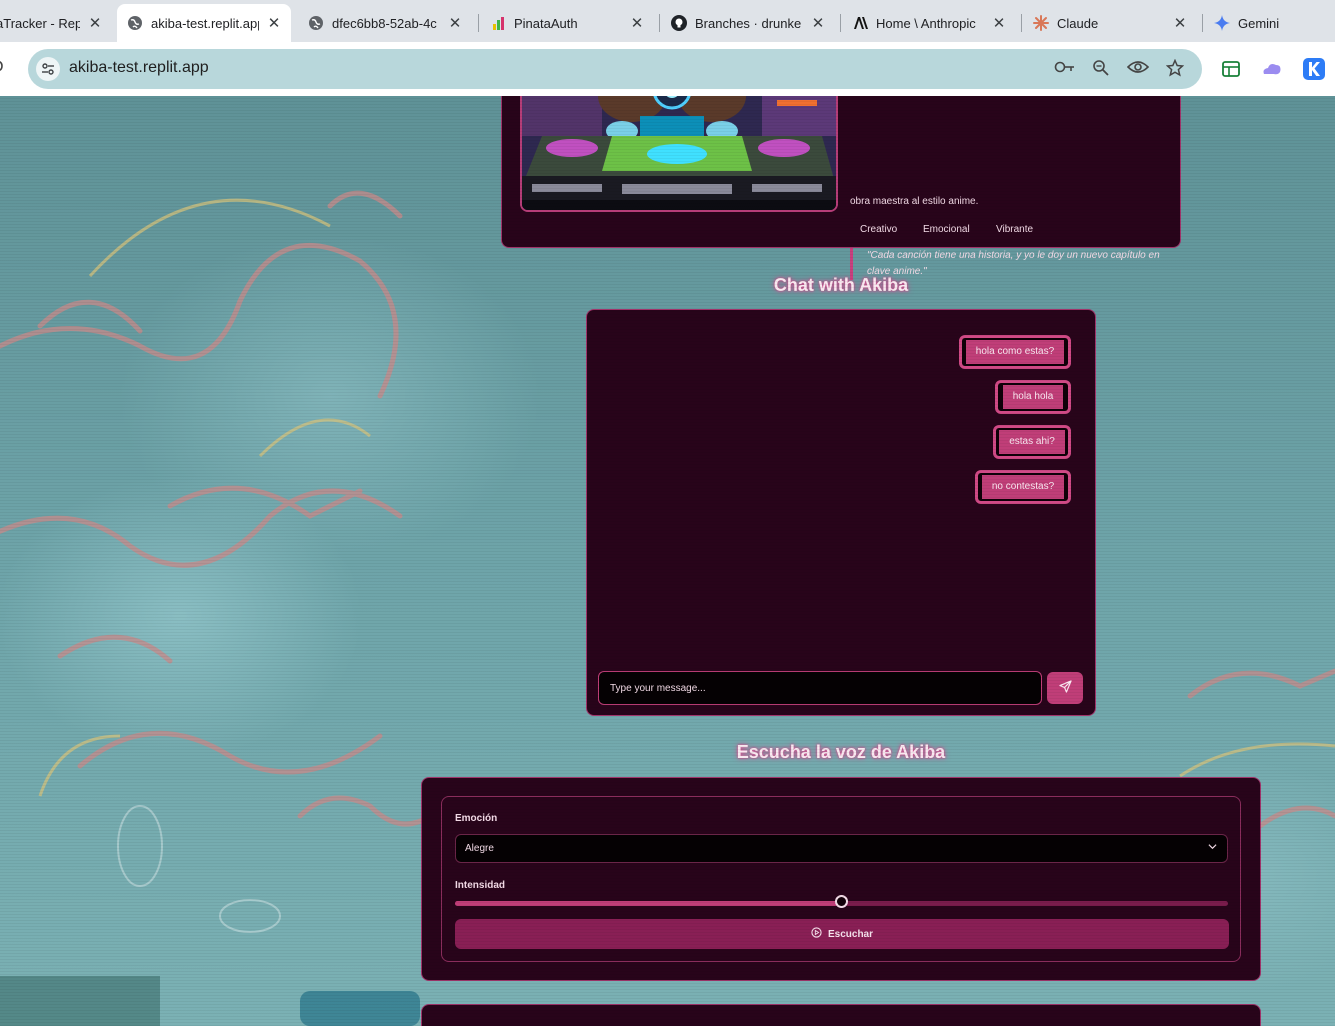 The width and height of the screenshot is (1335, 1026). What do you see at coordinates (914, 201) in the screenshot?
I see `profile-description: obra maestra al estilo anime.` at bounding box center [914, 201].